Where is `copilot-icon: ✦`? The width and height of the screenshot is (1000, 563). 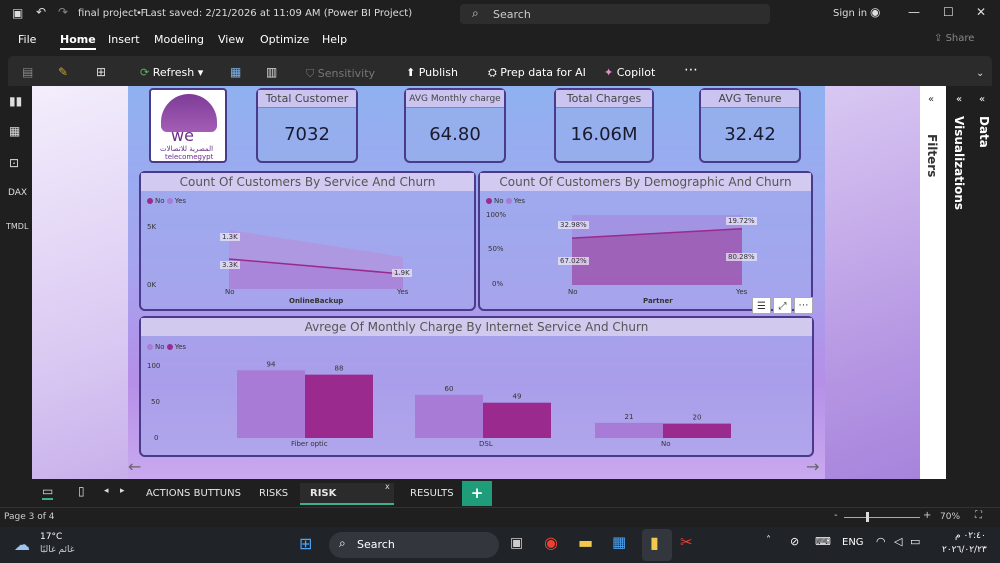
copilot-icon: ✦ is located at coordinates (610, 72).